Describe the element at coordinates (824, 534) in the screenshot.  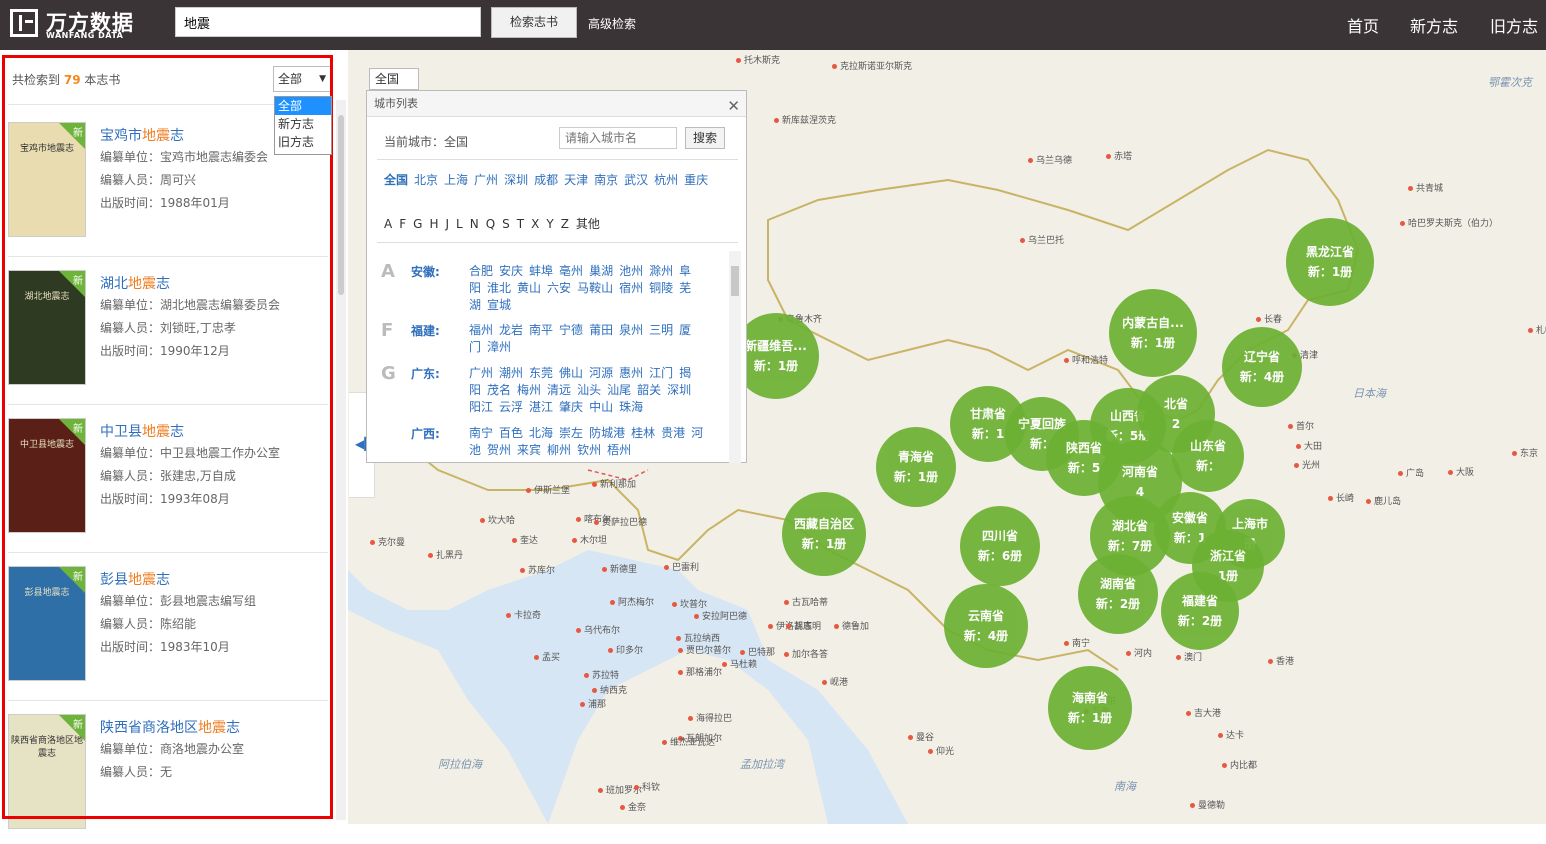
I see `province-bubble: 西藏自治区 新：1册` at that location.